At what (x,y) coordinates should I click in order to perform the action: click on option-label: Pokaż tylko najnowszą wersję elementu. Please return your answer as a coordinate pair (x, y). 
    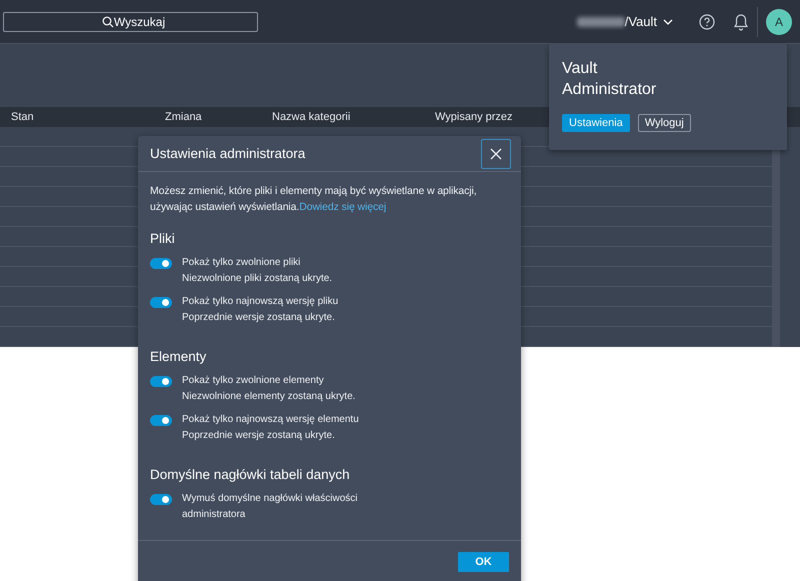
    Looking at the image, I should click on (270, 420).